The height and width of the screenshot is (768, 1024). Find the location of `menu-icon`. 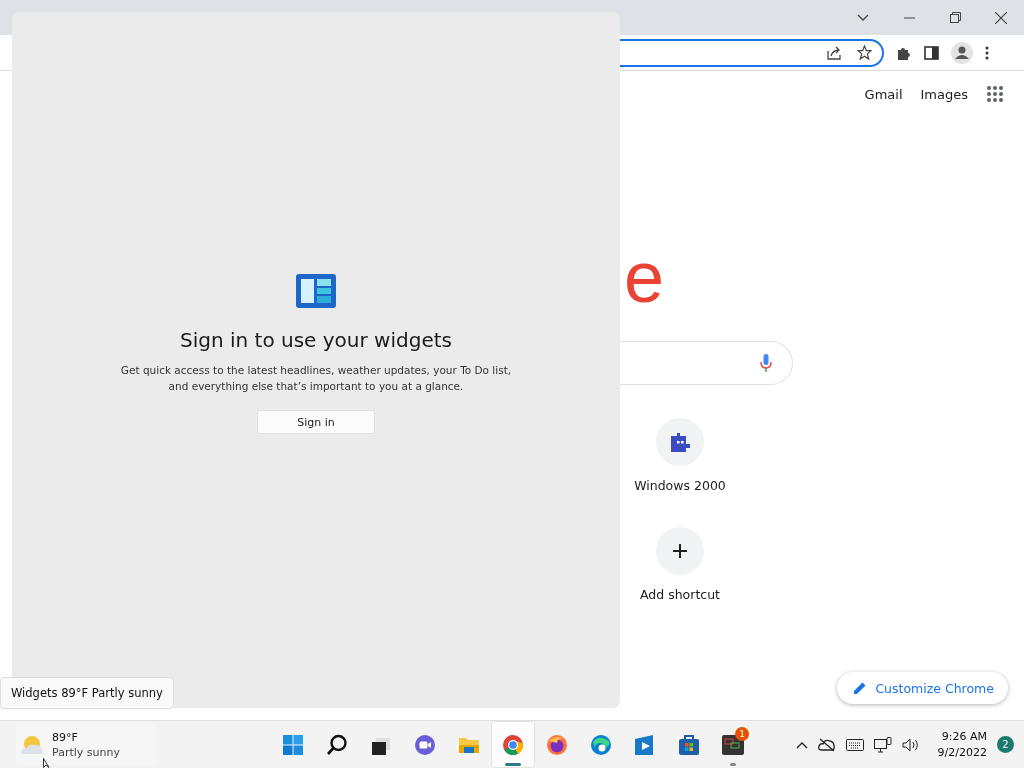

menu-icon is located at coordinates (987, 52).